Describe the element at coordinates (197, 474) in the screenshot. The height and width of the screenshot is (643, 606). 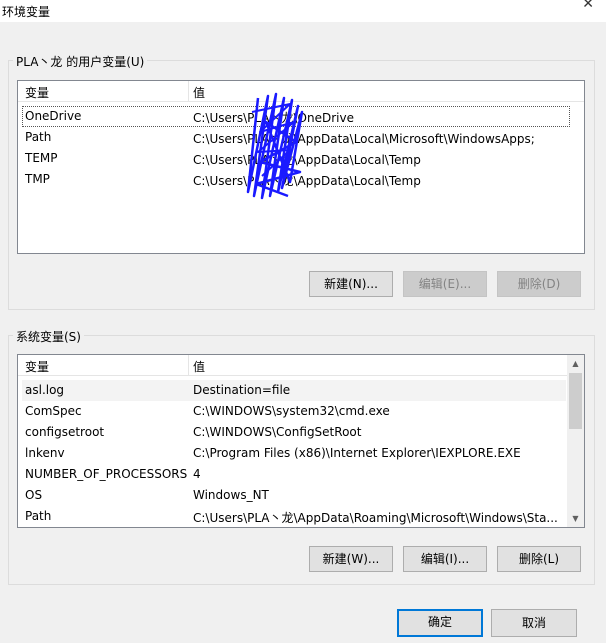
I see `var-value: 4` at that location.